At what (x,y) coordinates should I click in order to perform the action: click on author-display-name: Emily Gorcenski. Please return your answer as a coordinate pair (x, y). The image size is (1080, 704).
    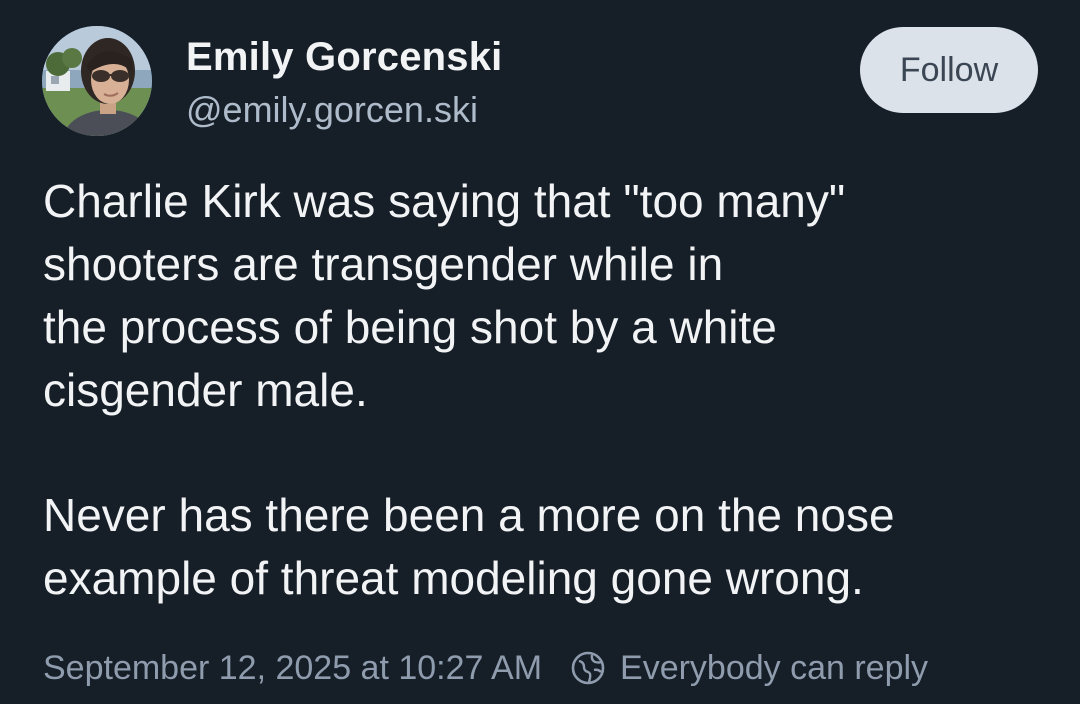
    Looking at the image, I should click on (344, 57).